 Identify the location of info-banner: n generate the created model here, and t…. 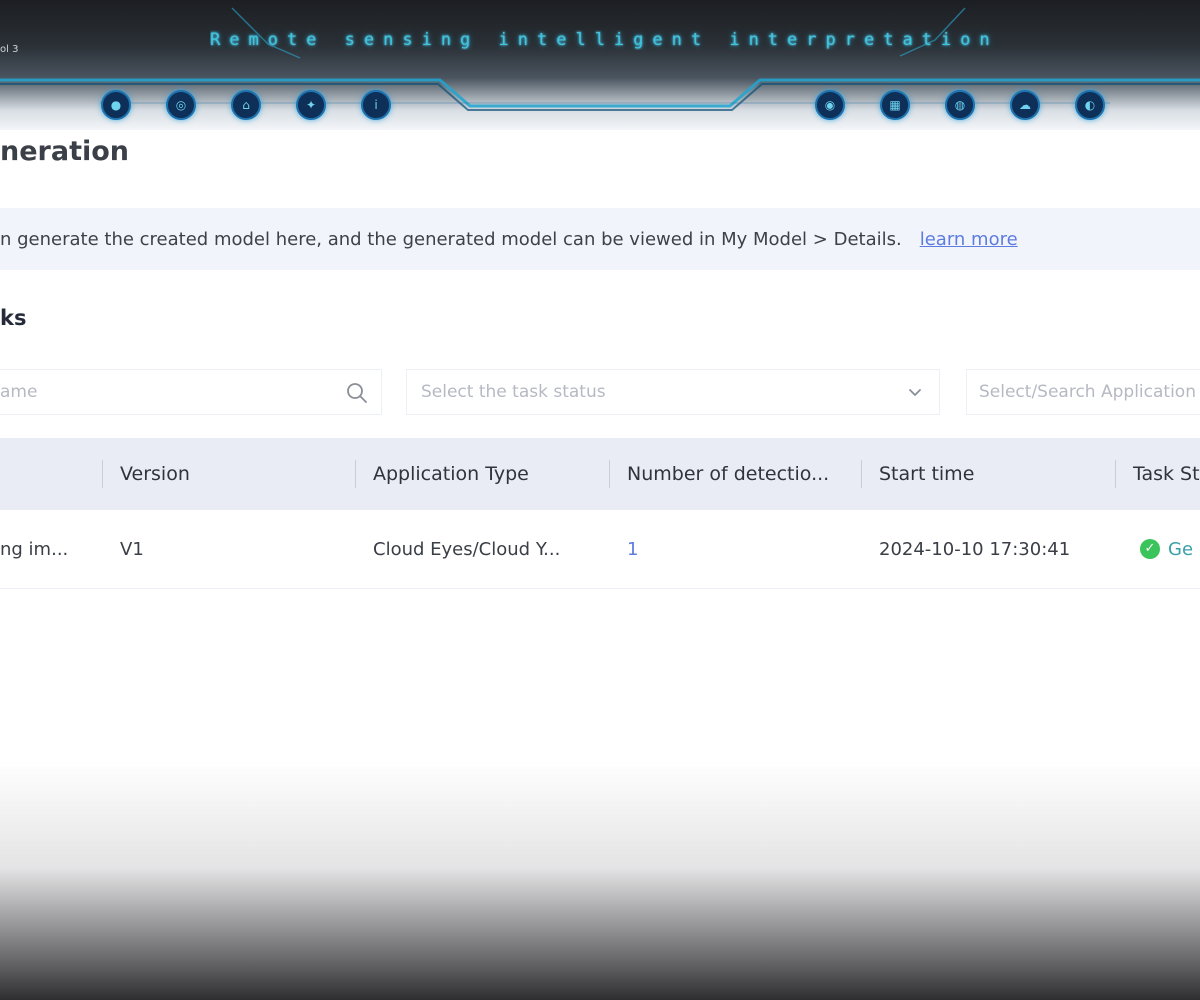
(600, 239).